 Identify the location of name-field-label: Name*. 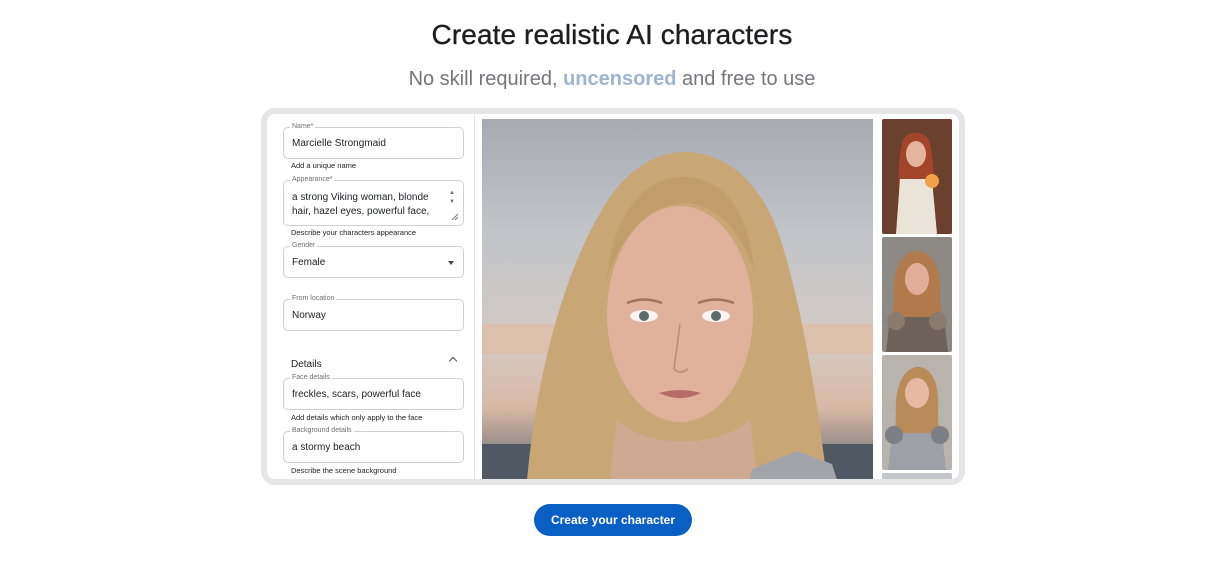
(303, 126).